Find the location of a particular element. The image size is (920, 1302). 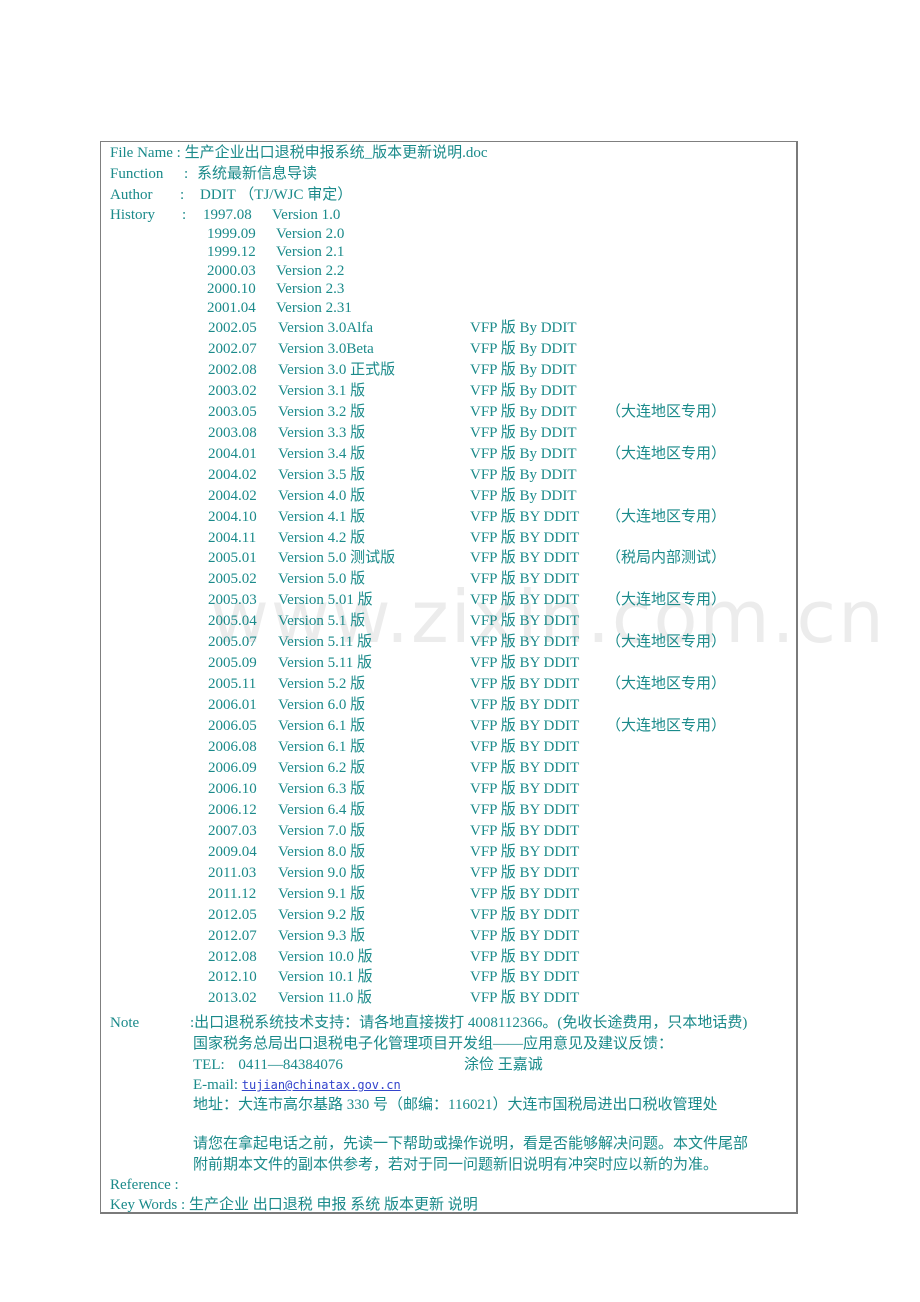

history-date: 2005.11 is located at coordinates (232, 684).